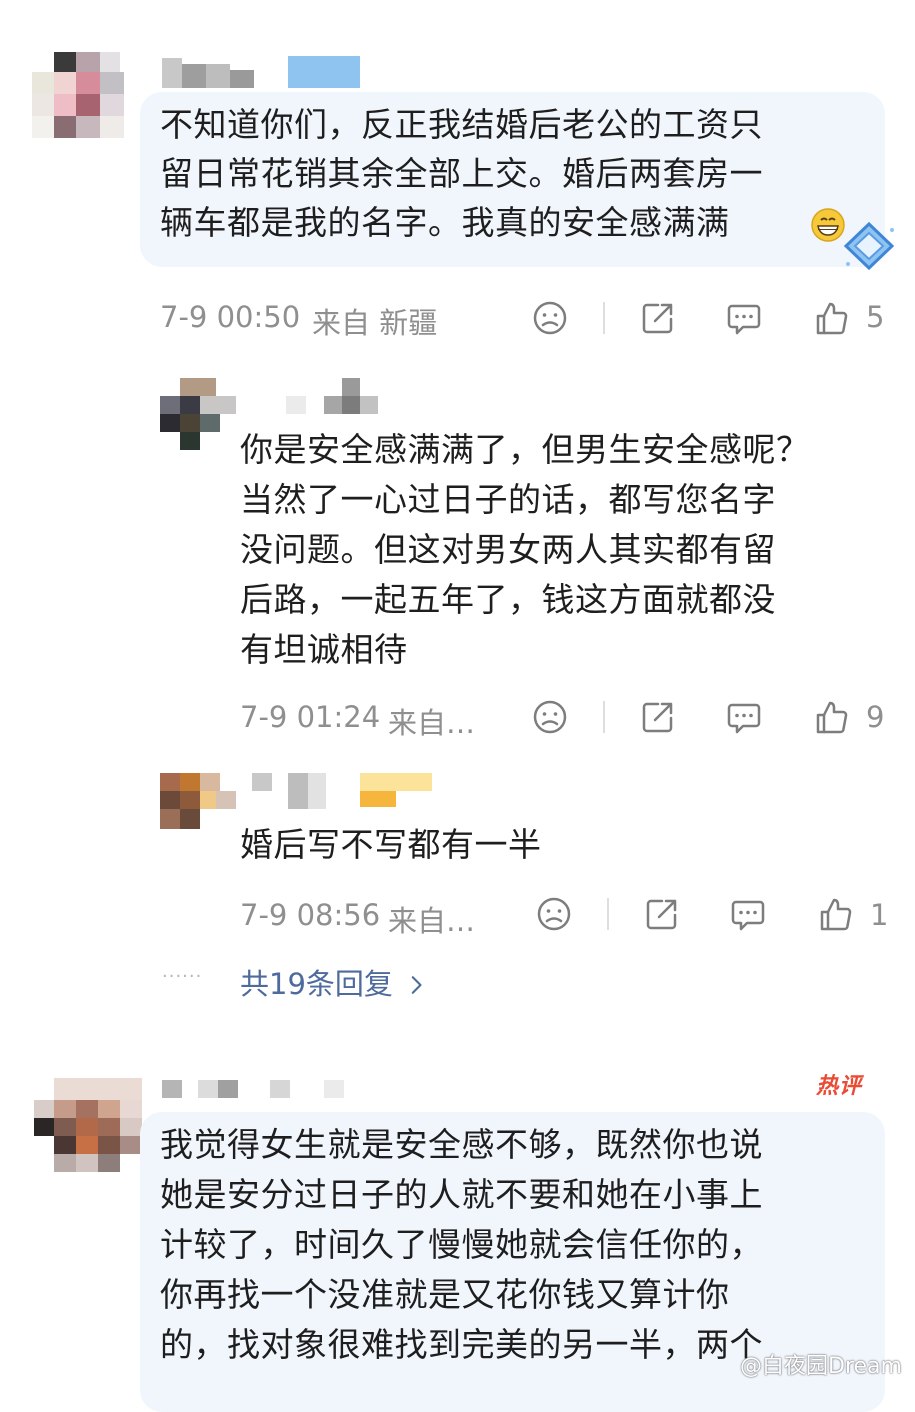  Describe the element at coordinates (230, 317) in the screenshot. I see `comment-time: 7-9 00:50` at that location.